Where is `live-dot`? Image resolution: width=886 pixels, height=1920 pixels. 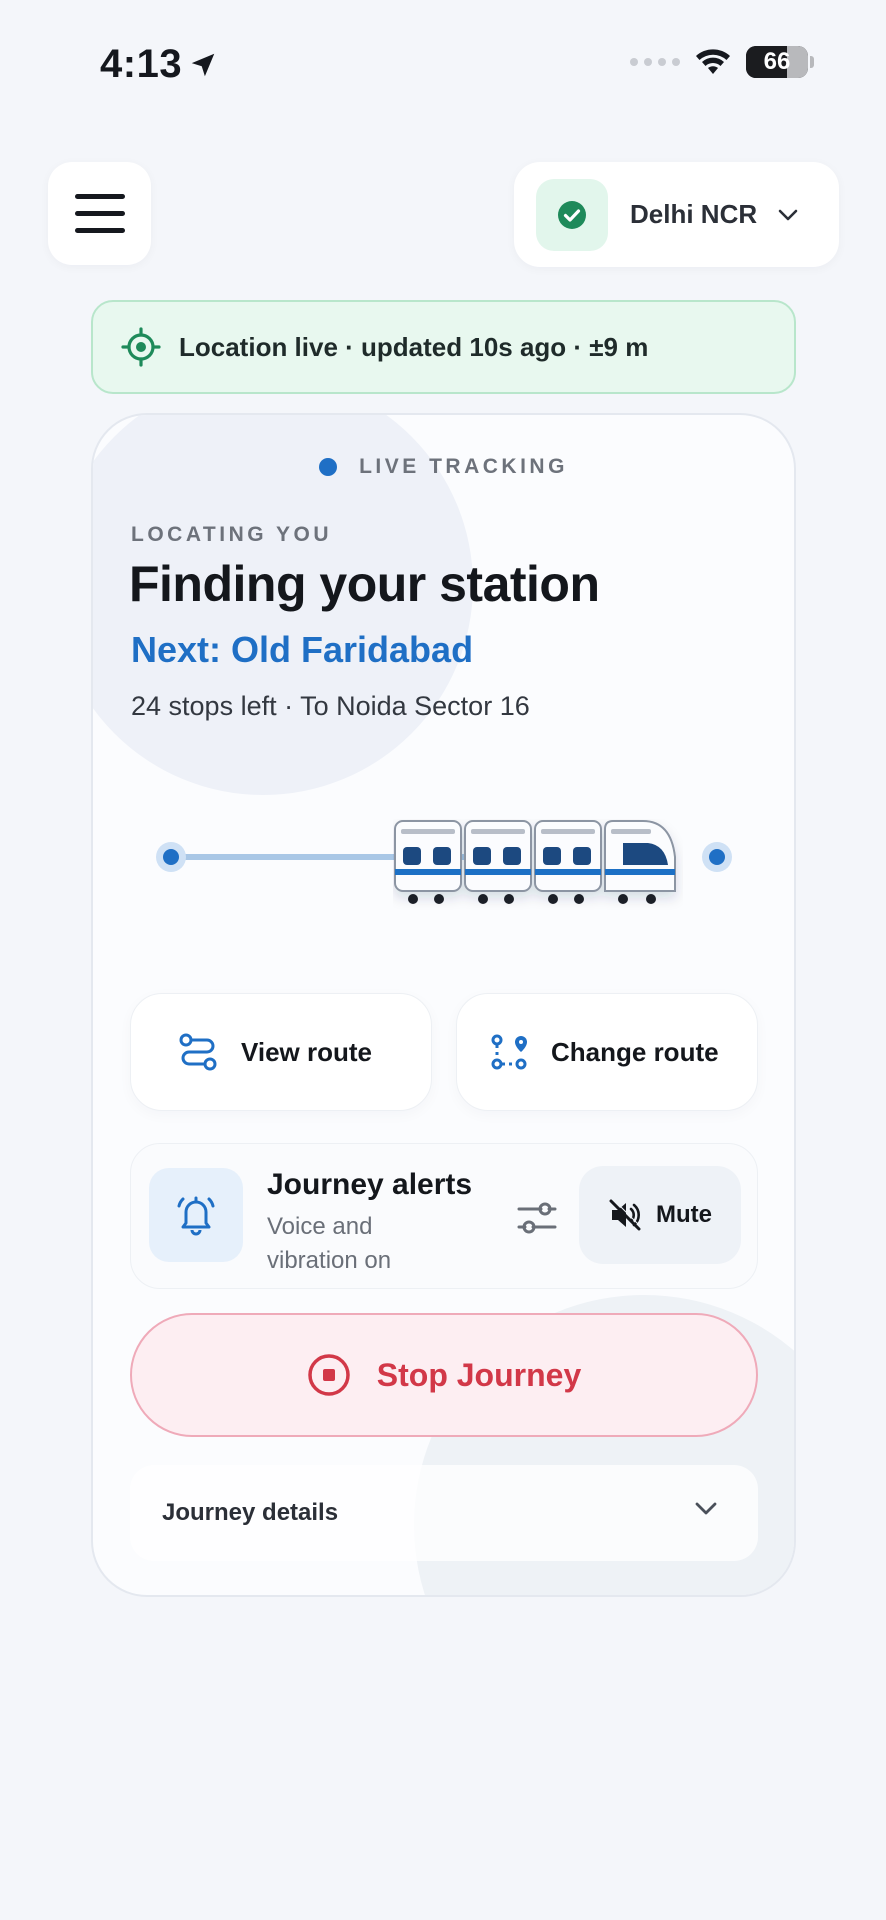
live-dot is located at coordinates (328, 467).